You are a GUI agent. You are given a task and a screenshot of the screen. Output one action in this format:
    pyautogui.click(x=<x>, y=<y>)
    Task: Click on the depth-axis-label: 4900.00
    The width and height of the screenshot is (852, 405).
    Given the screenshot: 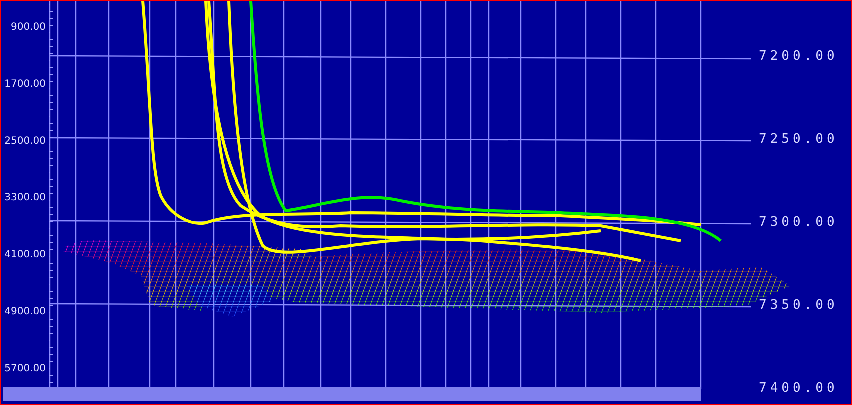 What is the action you would take?
    pyautogui.click(x=25, y=312)
    